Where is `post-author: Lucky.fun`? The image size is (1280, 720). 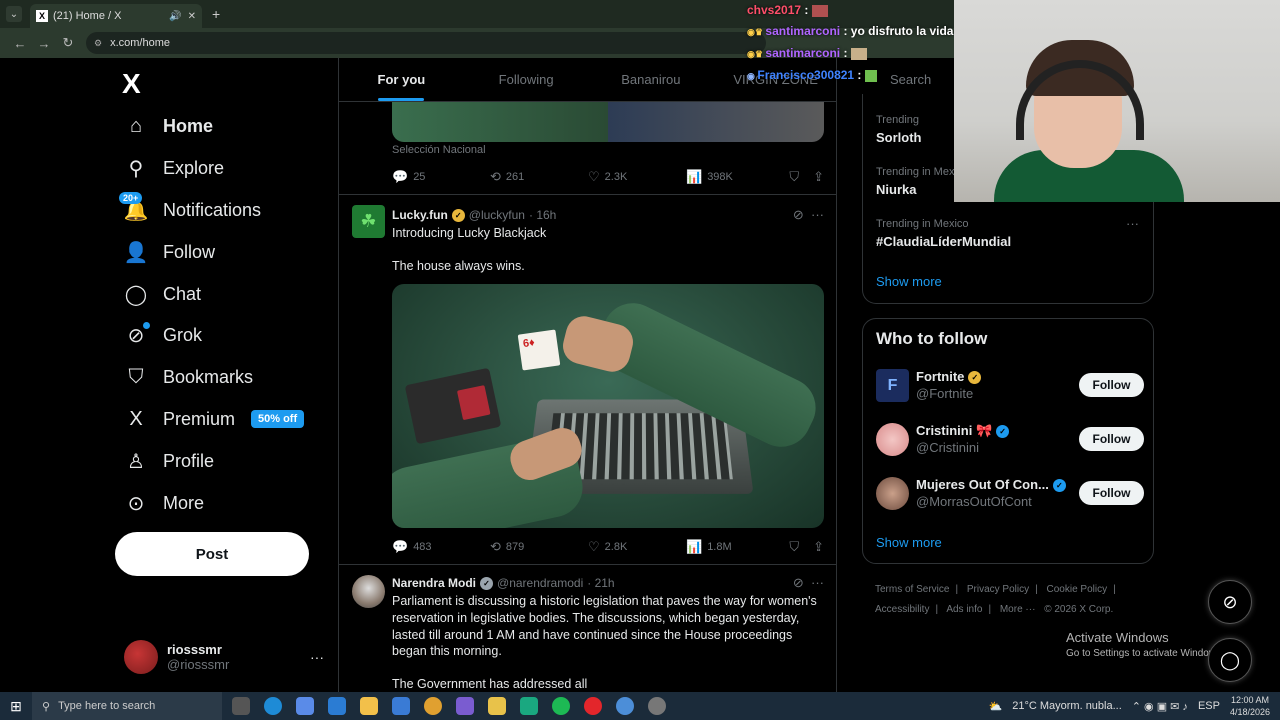
post-author: Lucky.fun is located at coordinates (420, 215).